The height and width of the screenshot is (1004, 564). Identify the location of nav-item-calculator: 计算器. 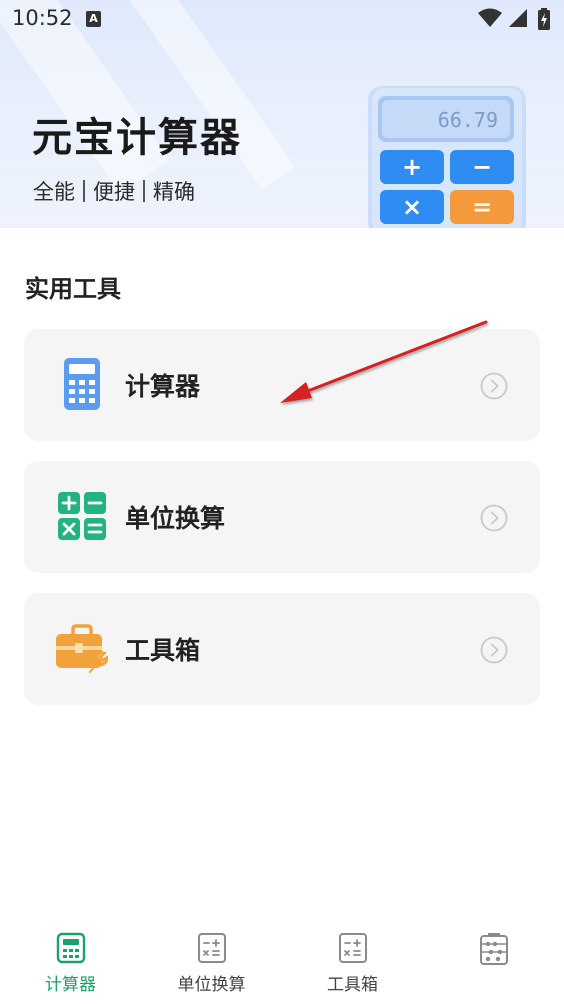
(70, 962).